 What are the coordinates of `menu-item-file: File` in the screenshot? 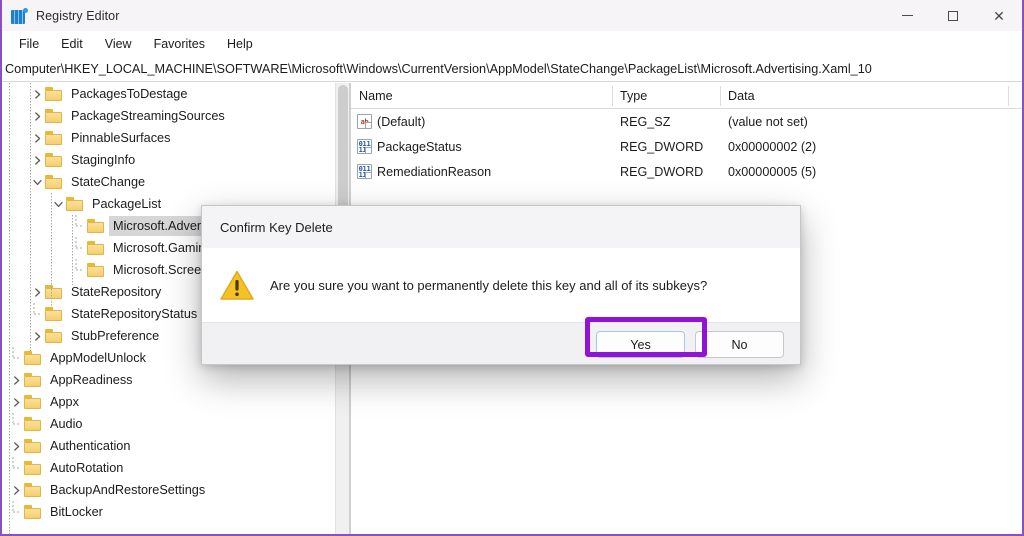 It's located at (29, 44).